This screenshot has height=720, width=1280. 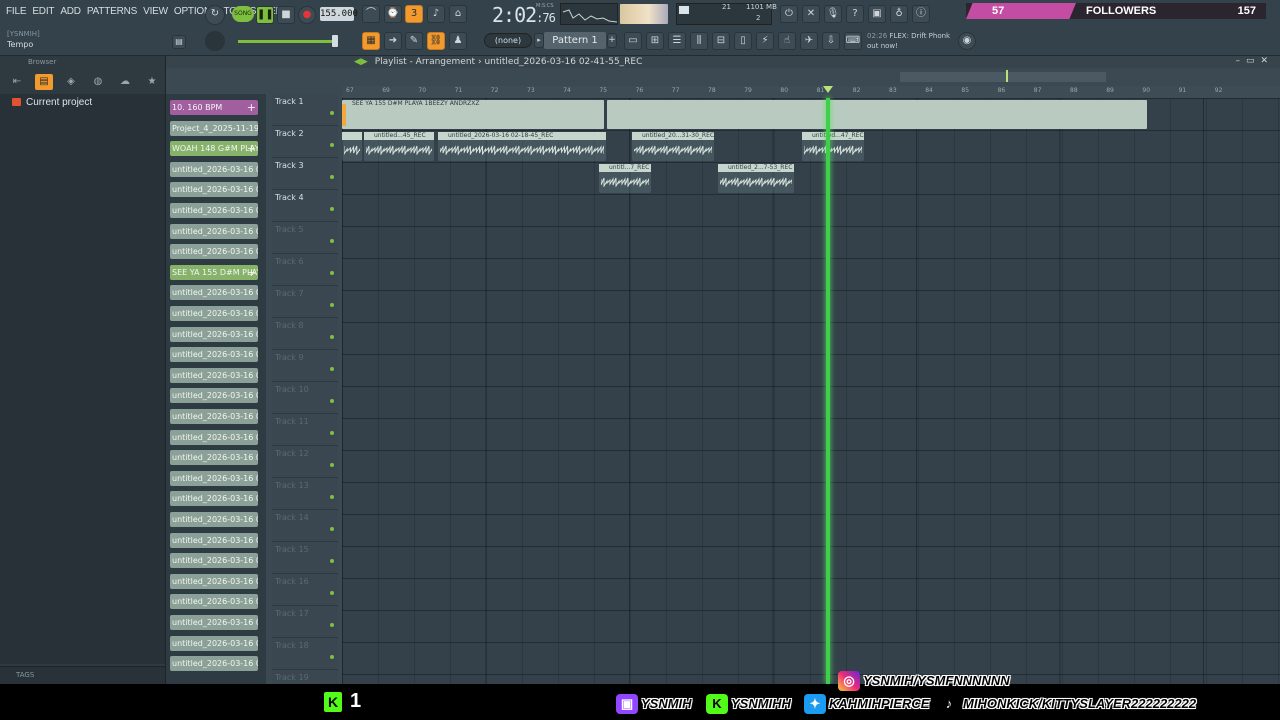 I want to click on sounds-icon: ◍, so click(x=98, y=82).